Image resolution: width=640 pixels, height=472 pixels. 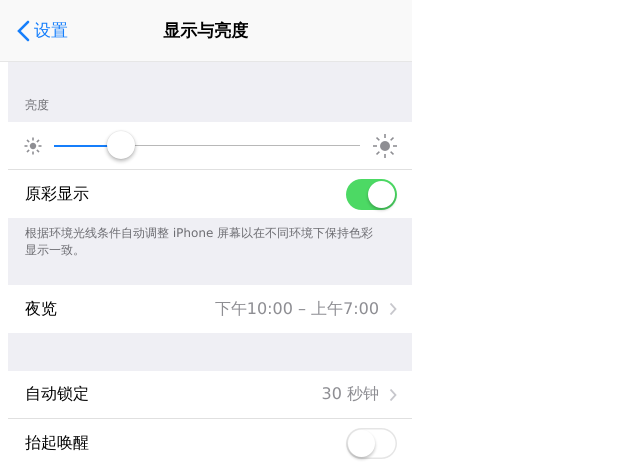 I want to click on settings-row: 夜览 下午10:00 – 上午7:00, so click(x=210, y=309).